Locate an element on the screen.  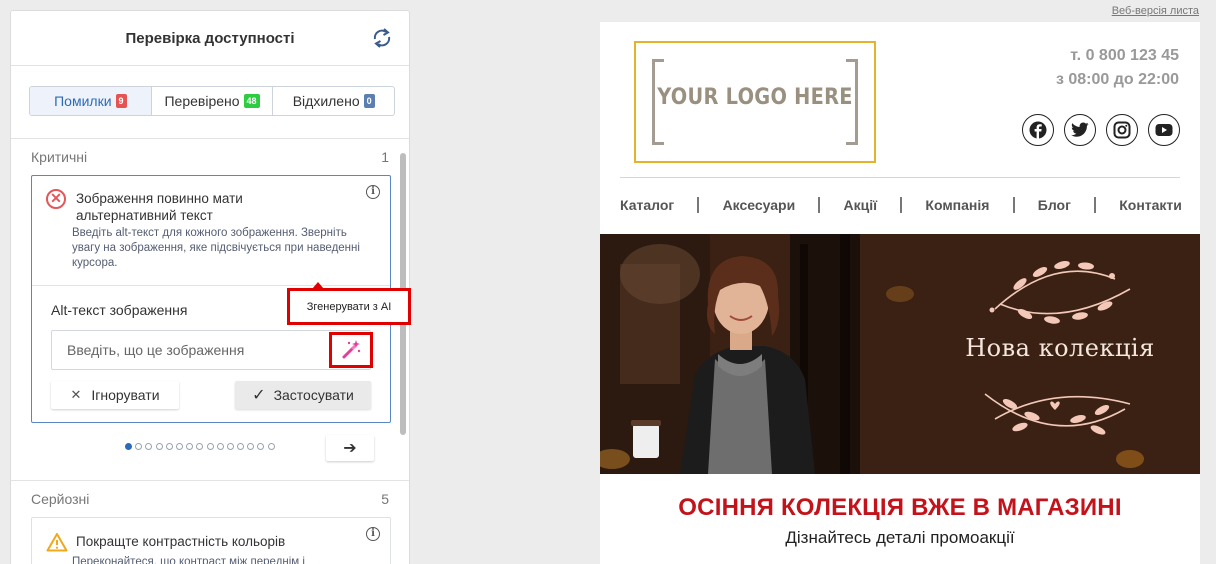
next-issue-button: ➔ is located at coordinates (350, 448).